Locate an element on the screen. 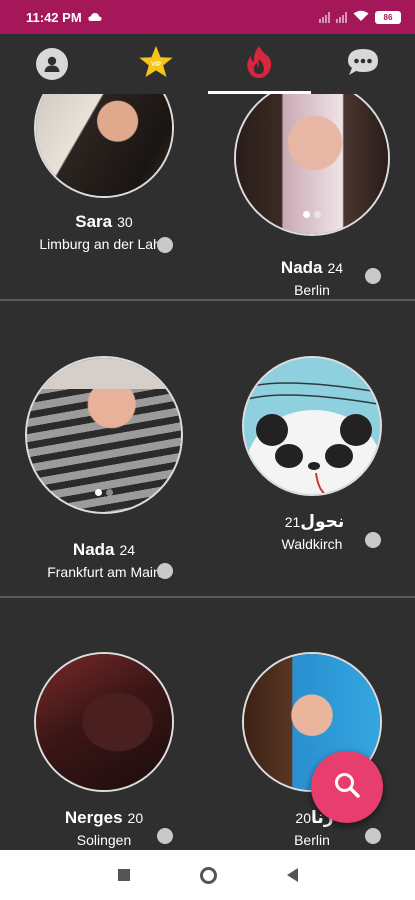  tab-messages is located at coordinates (363, 64).